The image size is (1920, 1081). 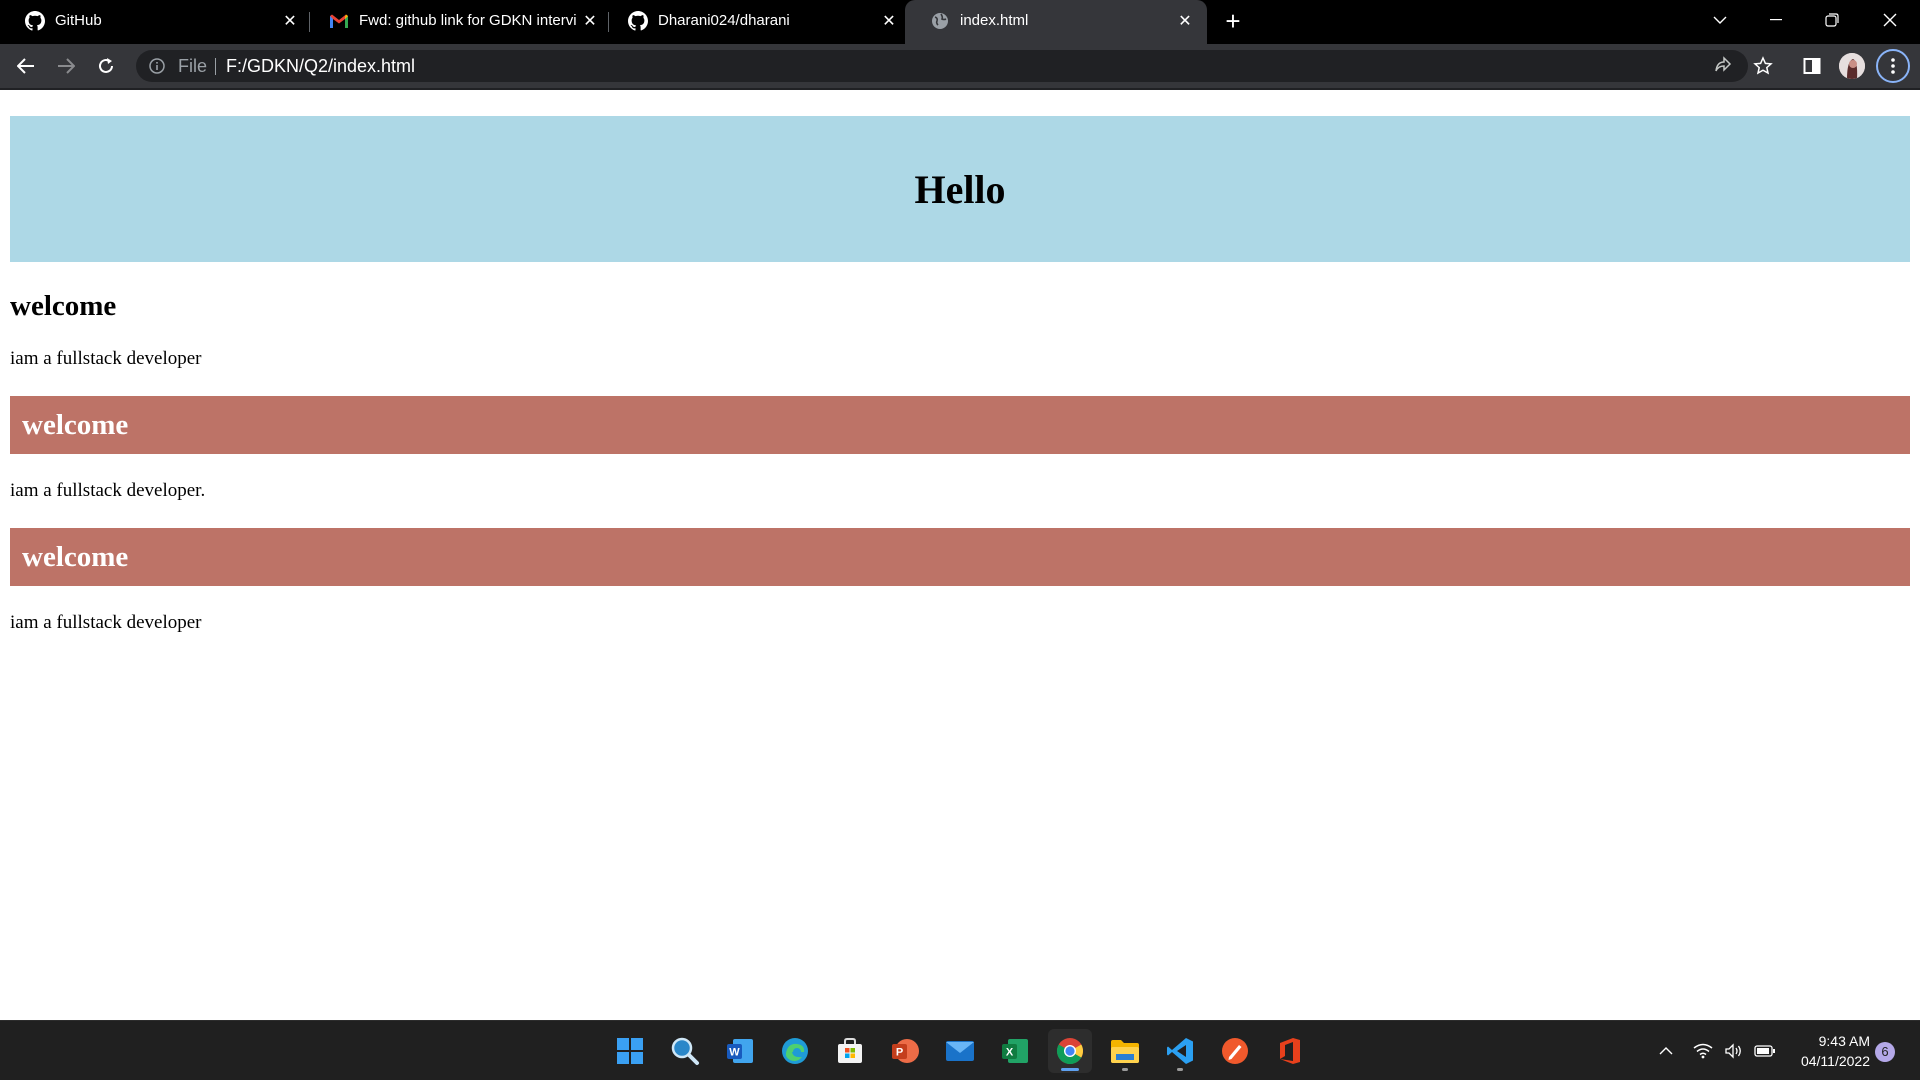 What do you see at coordinates (320, 66) in the screenshot?
I see `url-text: F:/GDKN/Q2/index.html` at bounding box center [320, 66].